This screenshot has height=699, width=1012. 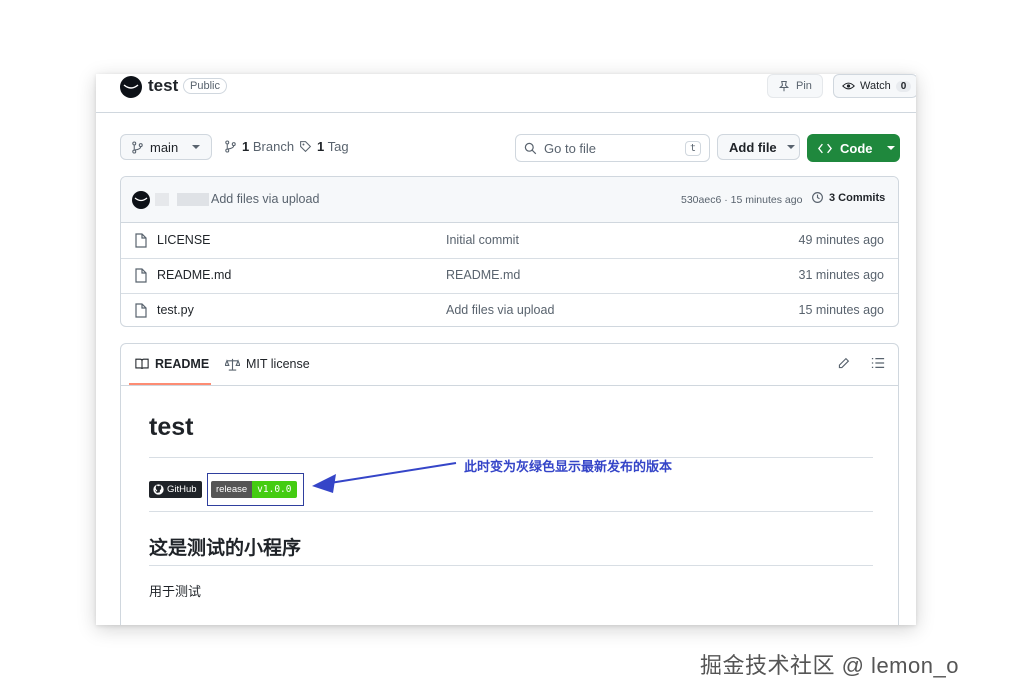 What do you see at coordinates (829, 665) in the screenshot?
I see `watermark: 掘金技术社区 @ lemon_o` at bounding box center [829, 665].